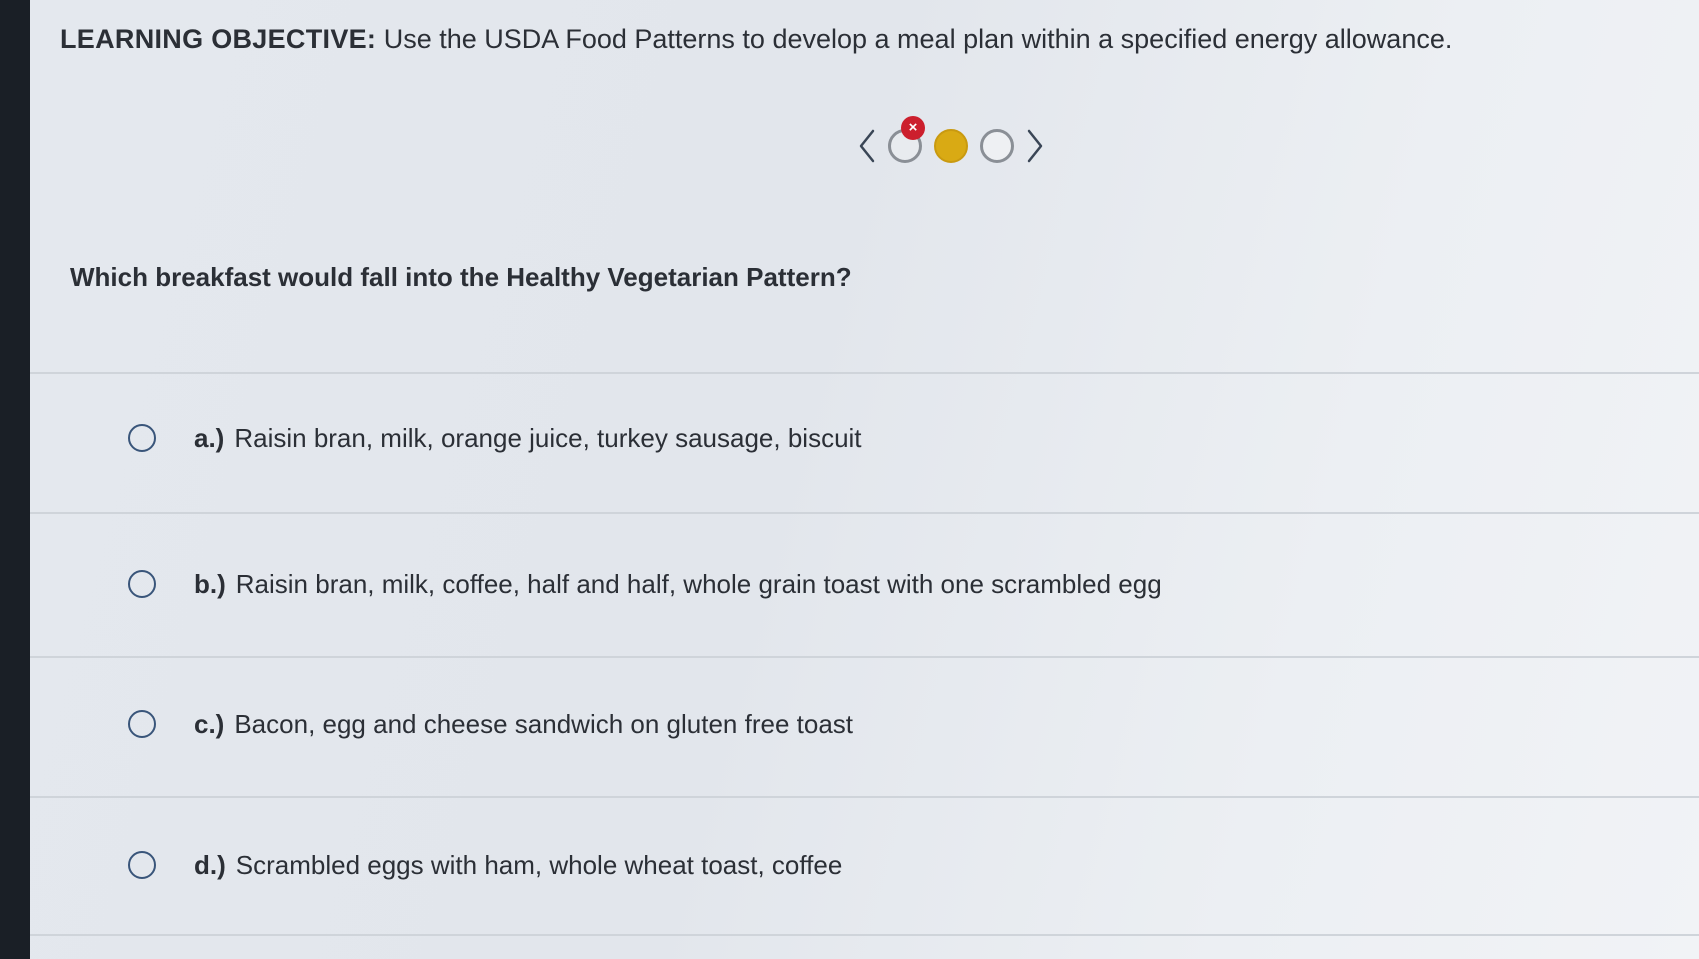  What do you see at coordinates (142, 724) in the screenshot?
I see `radio-button-c` at bounding box center [142, 724].